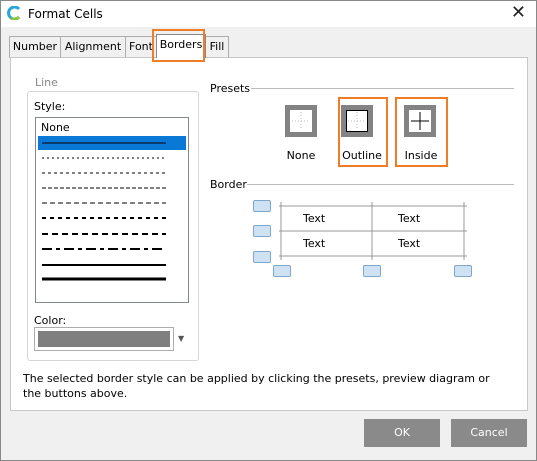 This screenshot has height=461, width=537. I want to click on line-legend: Line, so click(46, 82).